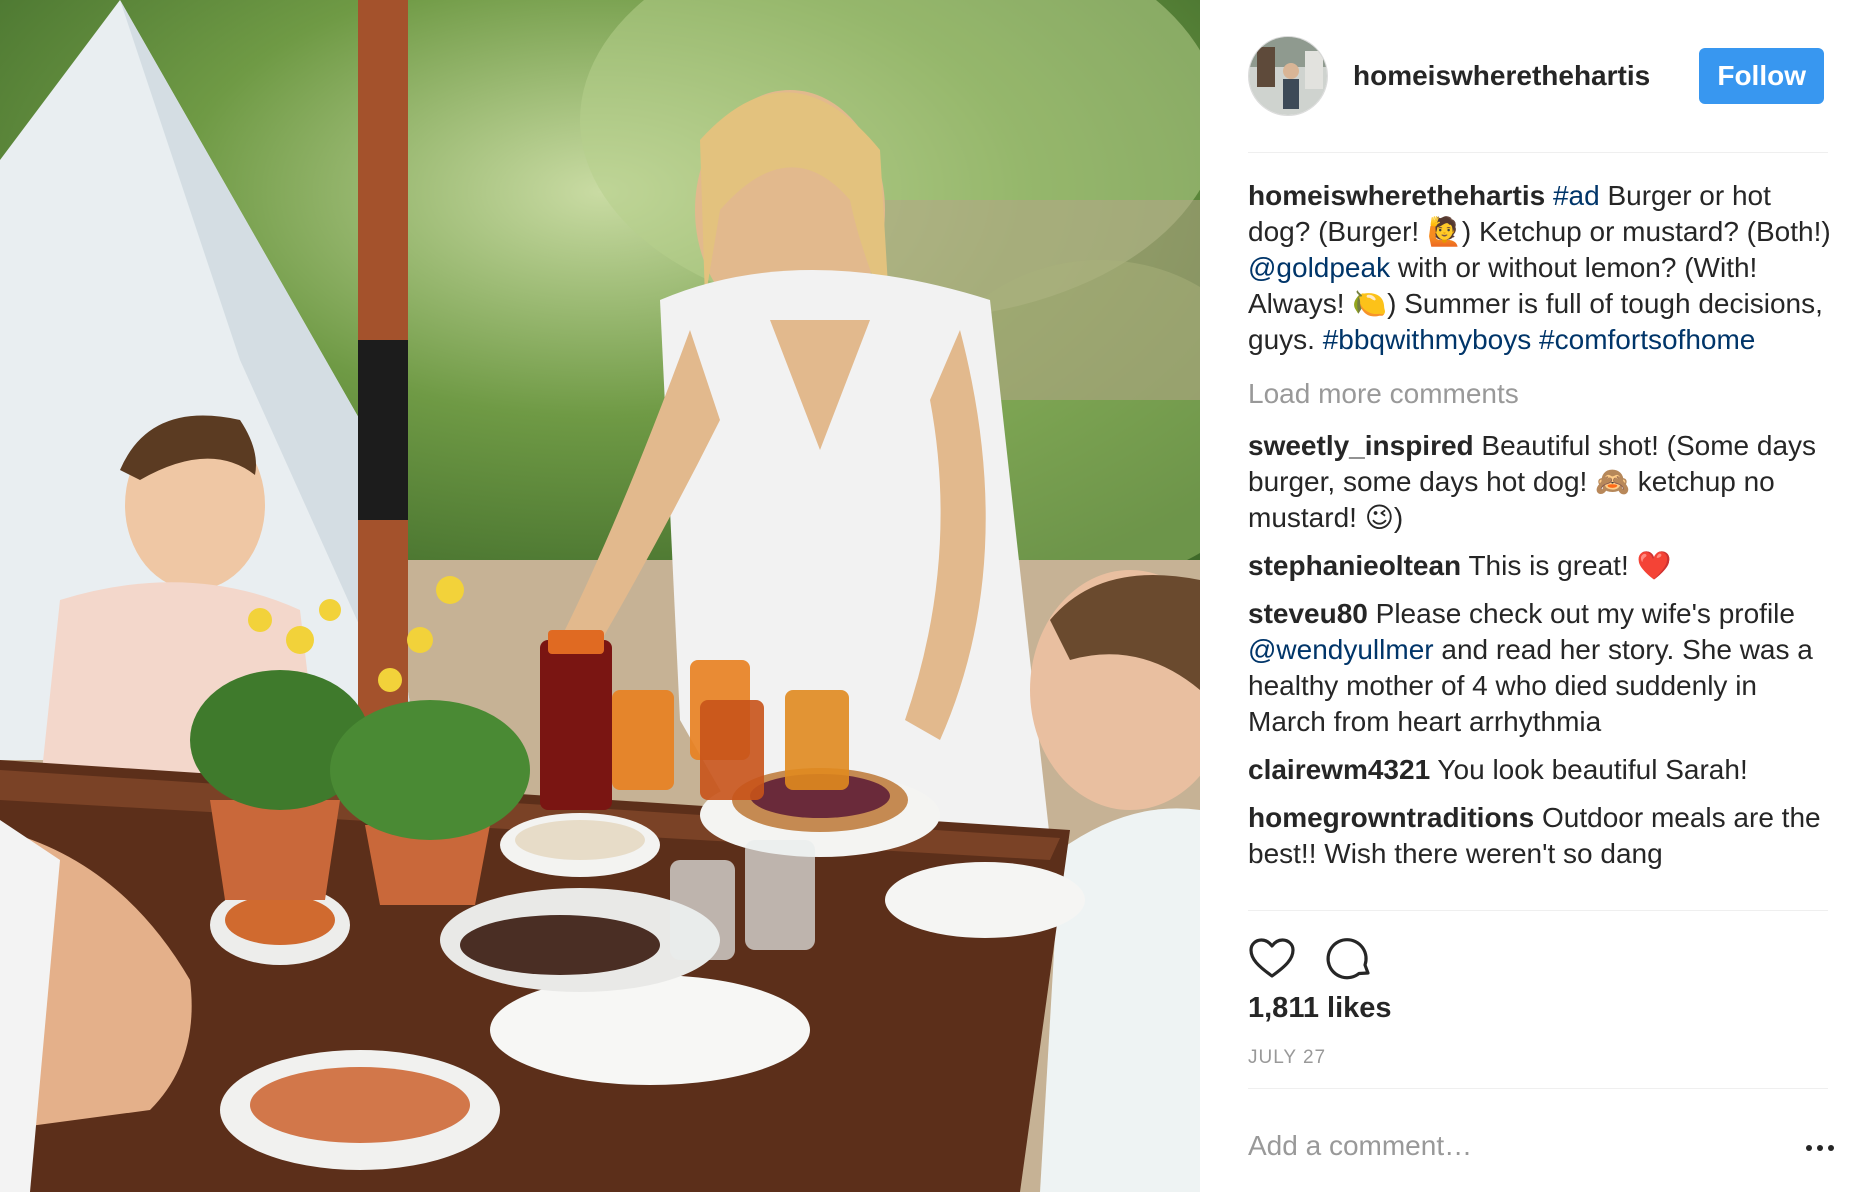 The image size is (1860, 1192). What do you see at coordinates (1444, 231) in the screenshot?
I see `emoji: 🙋` at bounding box center [1444, 231].